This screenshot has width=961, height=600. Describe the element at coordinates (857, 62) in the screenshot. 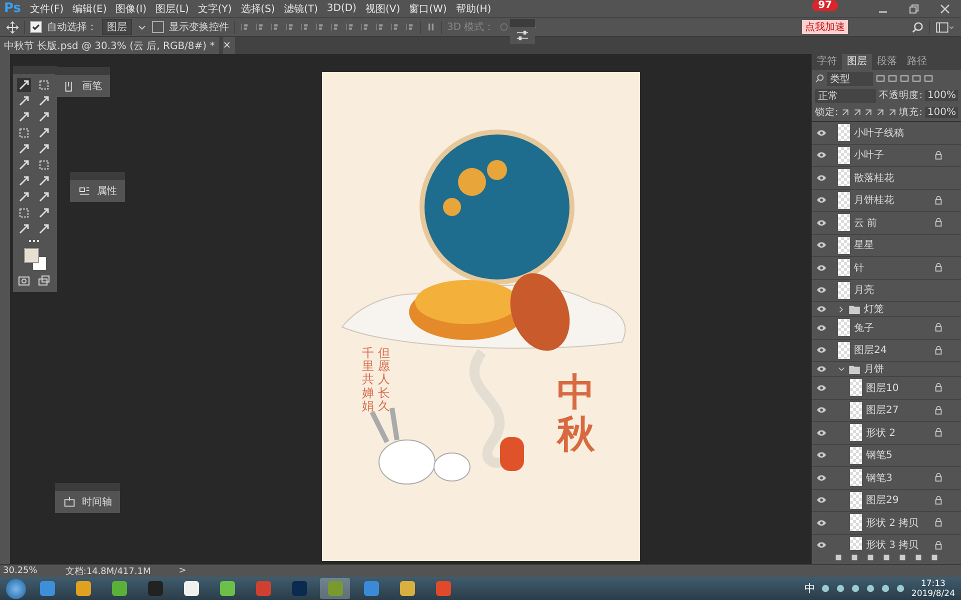

I see `panel-tab: 图层` at that location.